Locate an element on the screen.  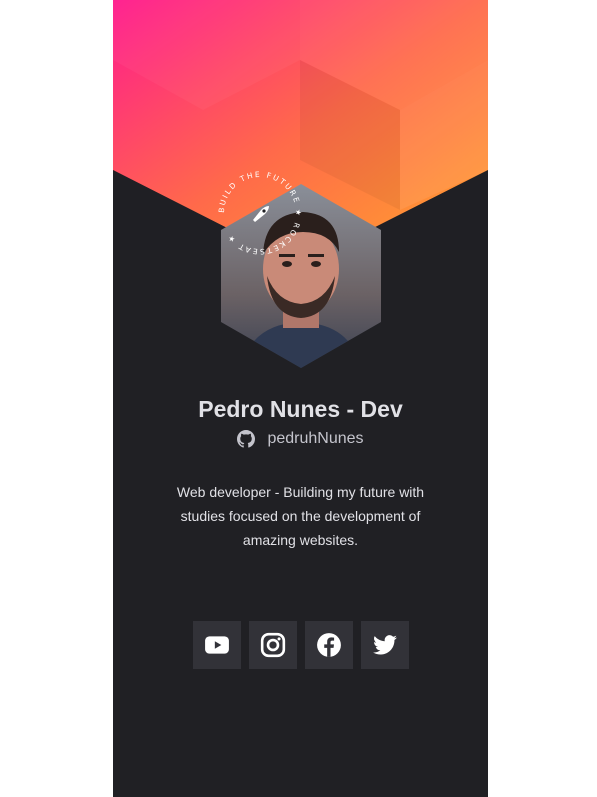
username-text: pedruhNunes is located at coordinates (315, 438).